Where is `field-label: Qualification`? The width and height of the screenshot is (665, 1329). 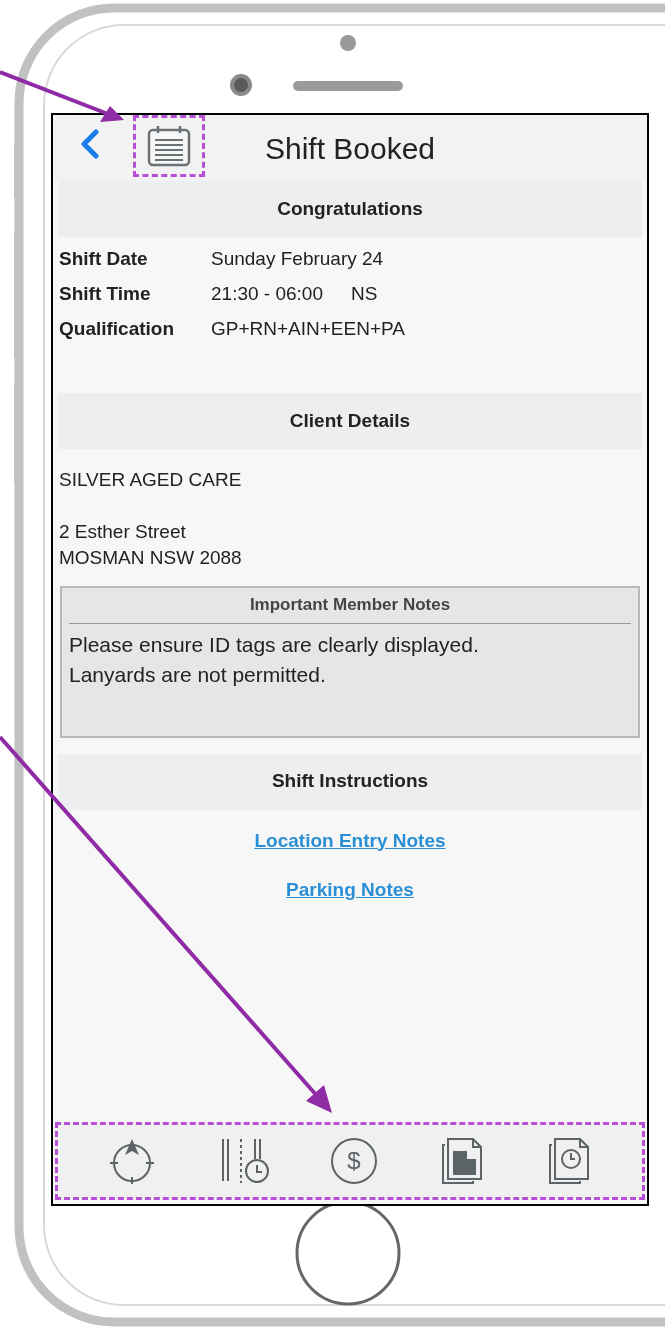
field-label: Qualification is located at coordinates (117, 329).